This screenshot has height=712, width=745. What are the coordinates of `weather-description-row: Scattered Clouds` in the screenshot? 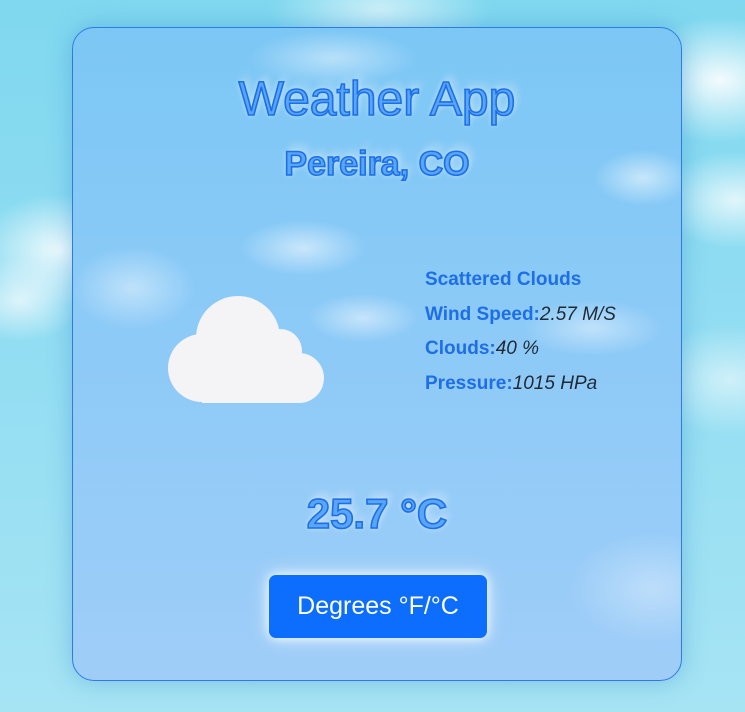 It's located at (550, 283).